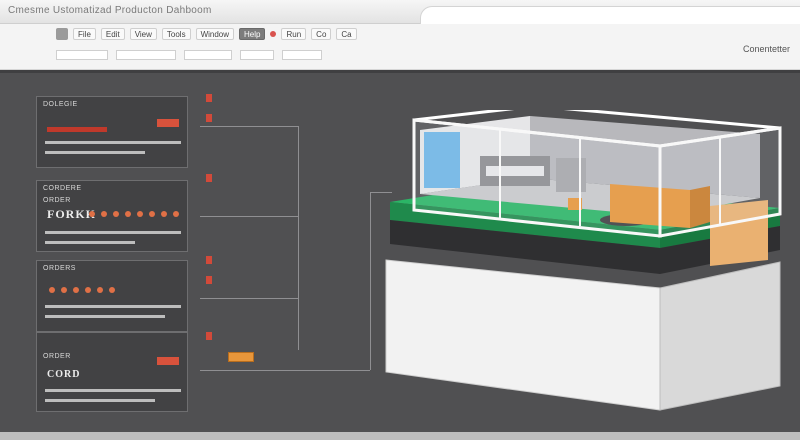  I want to click on menu-file: File, so click(84, 34).